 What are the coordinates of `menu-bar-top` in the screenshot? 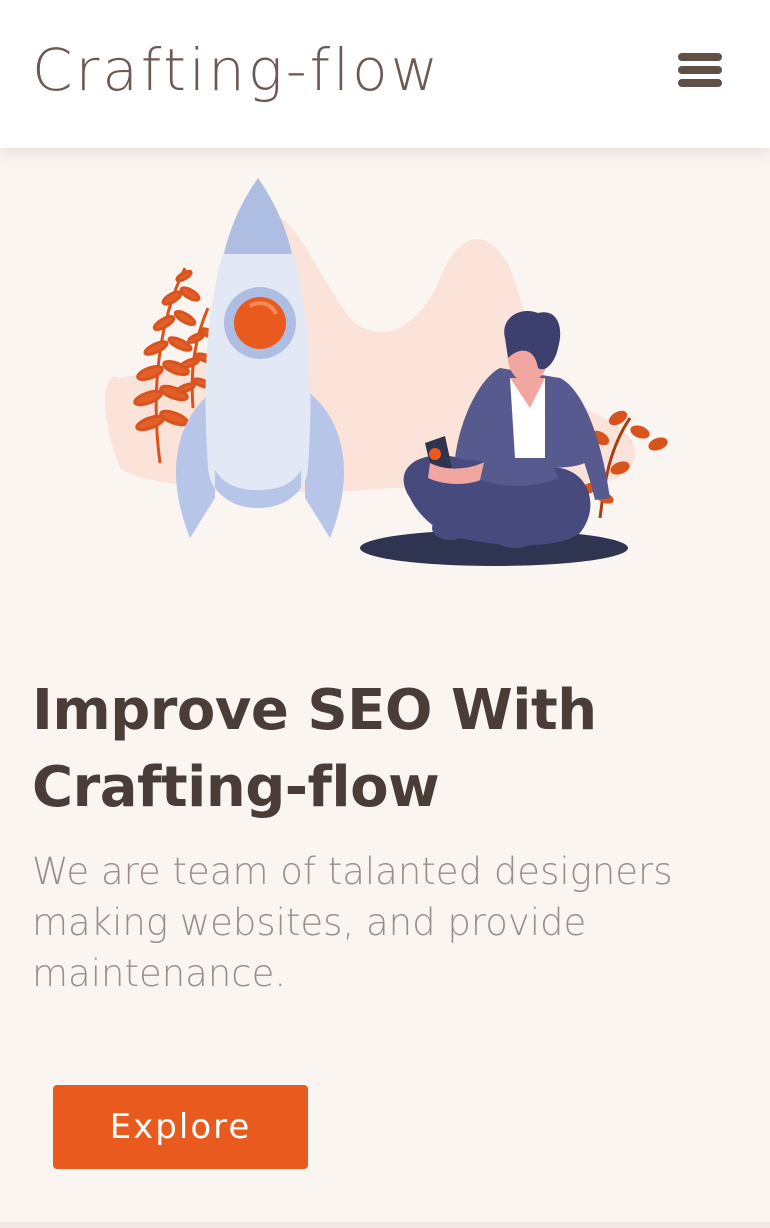 It's located at (700, 57).